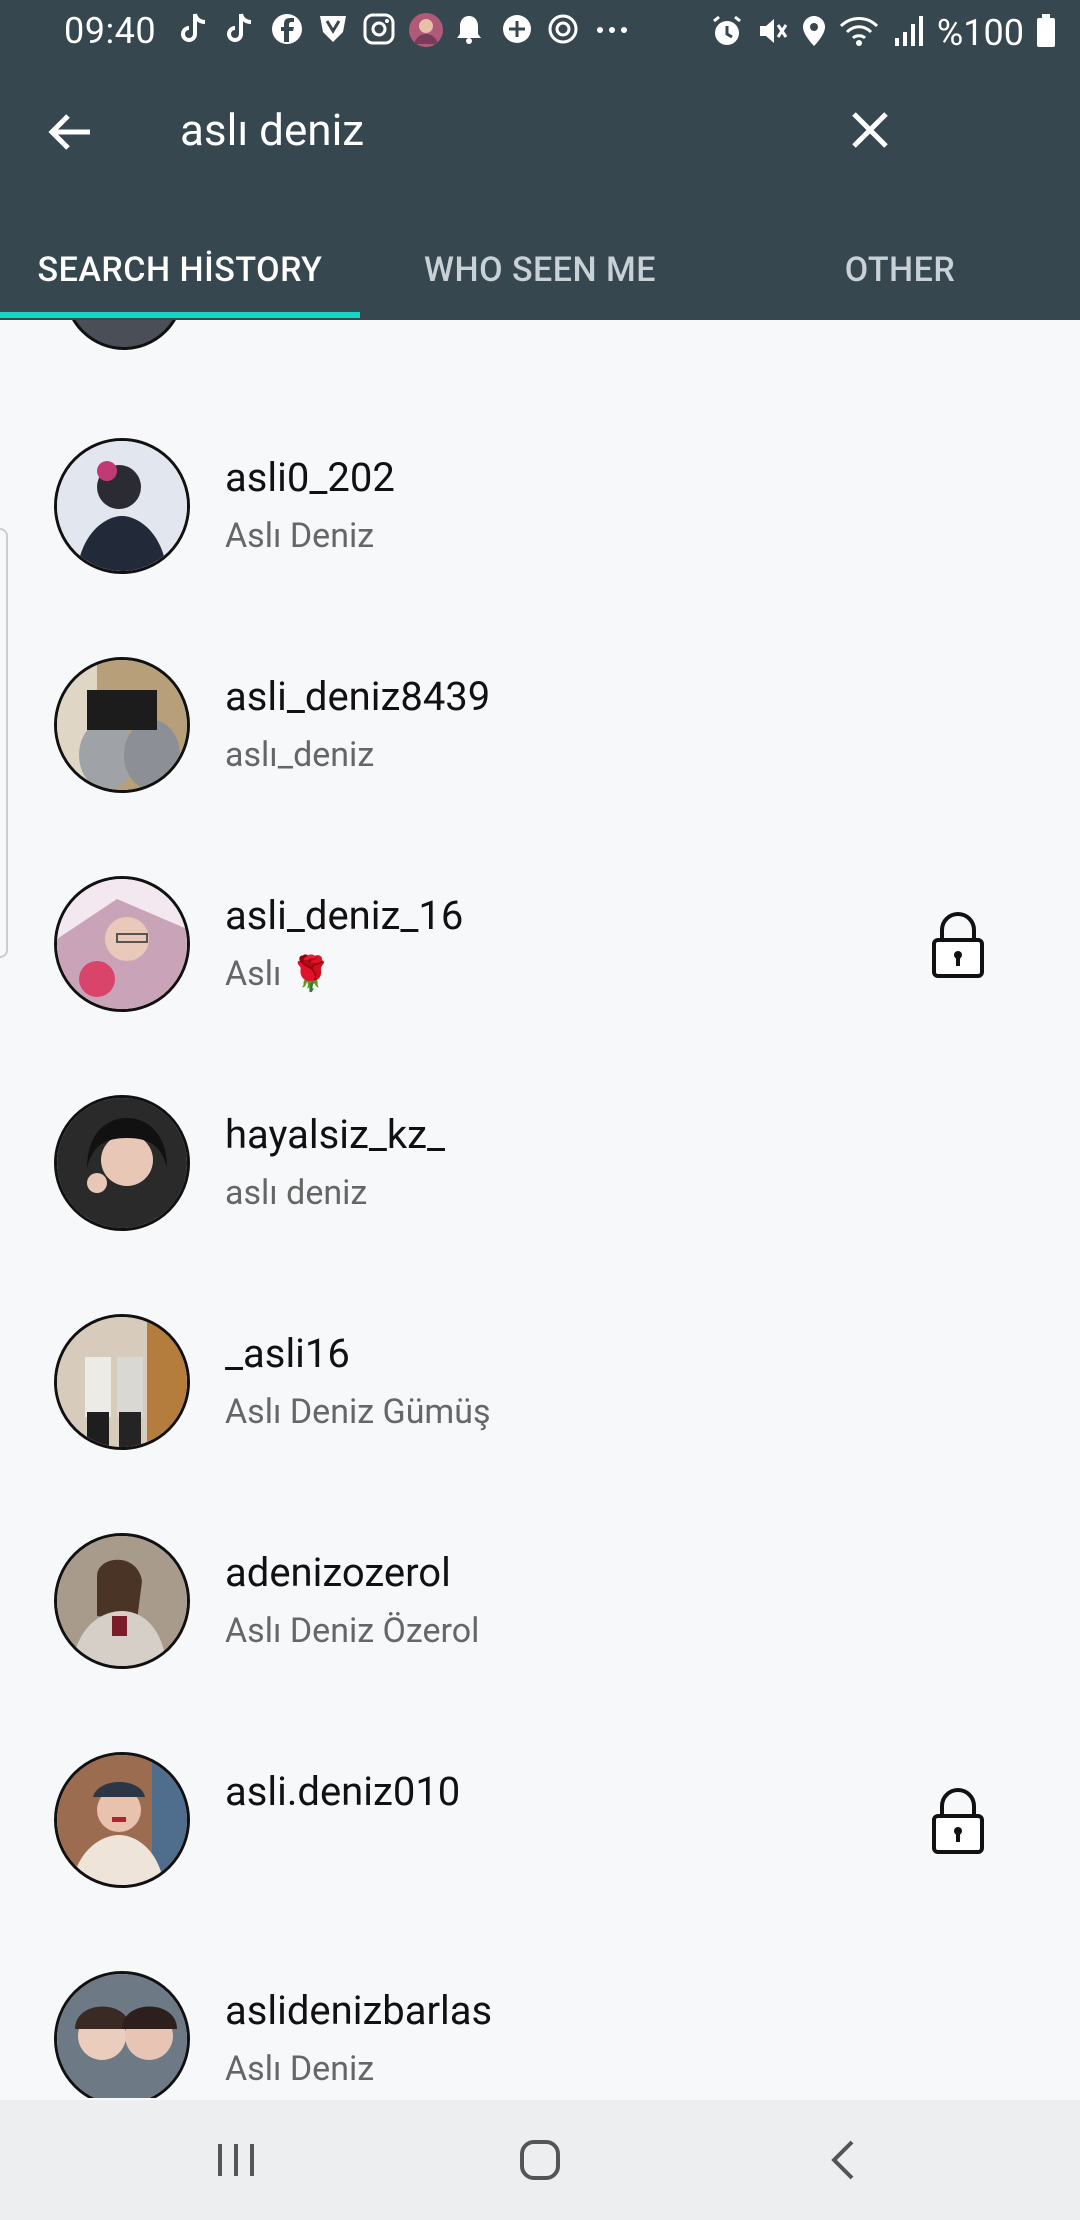  I want to click on back-nav-button, so click(844, 2160).